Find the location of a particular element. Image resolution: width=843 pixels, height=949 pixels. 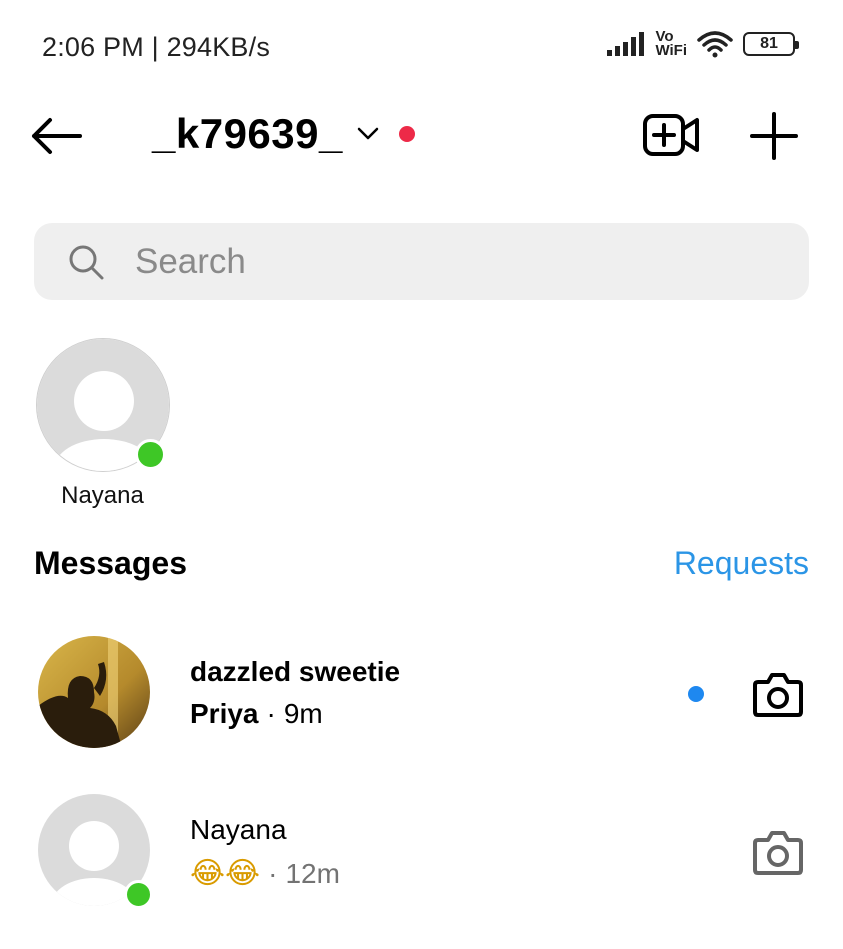

status-icons: Vo WiFi 81 is located at coordinates (703, 44).